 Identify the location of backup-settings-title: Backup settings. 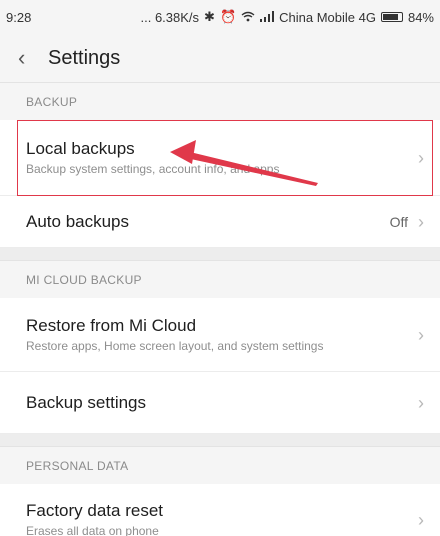
(86, 402).